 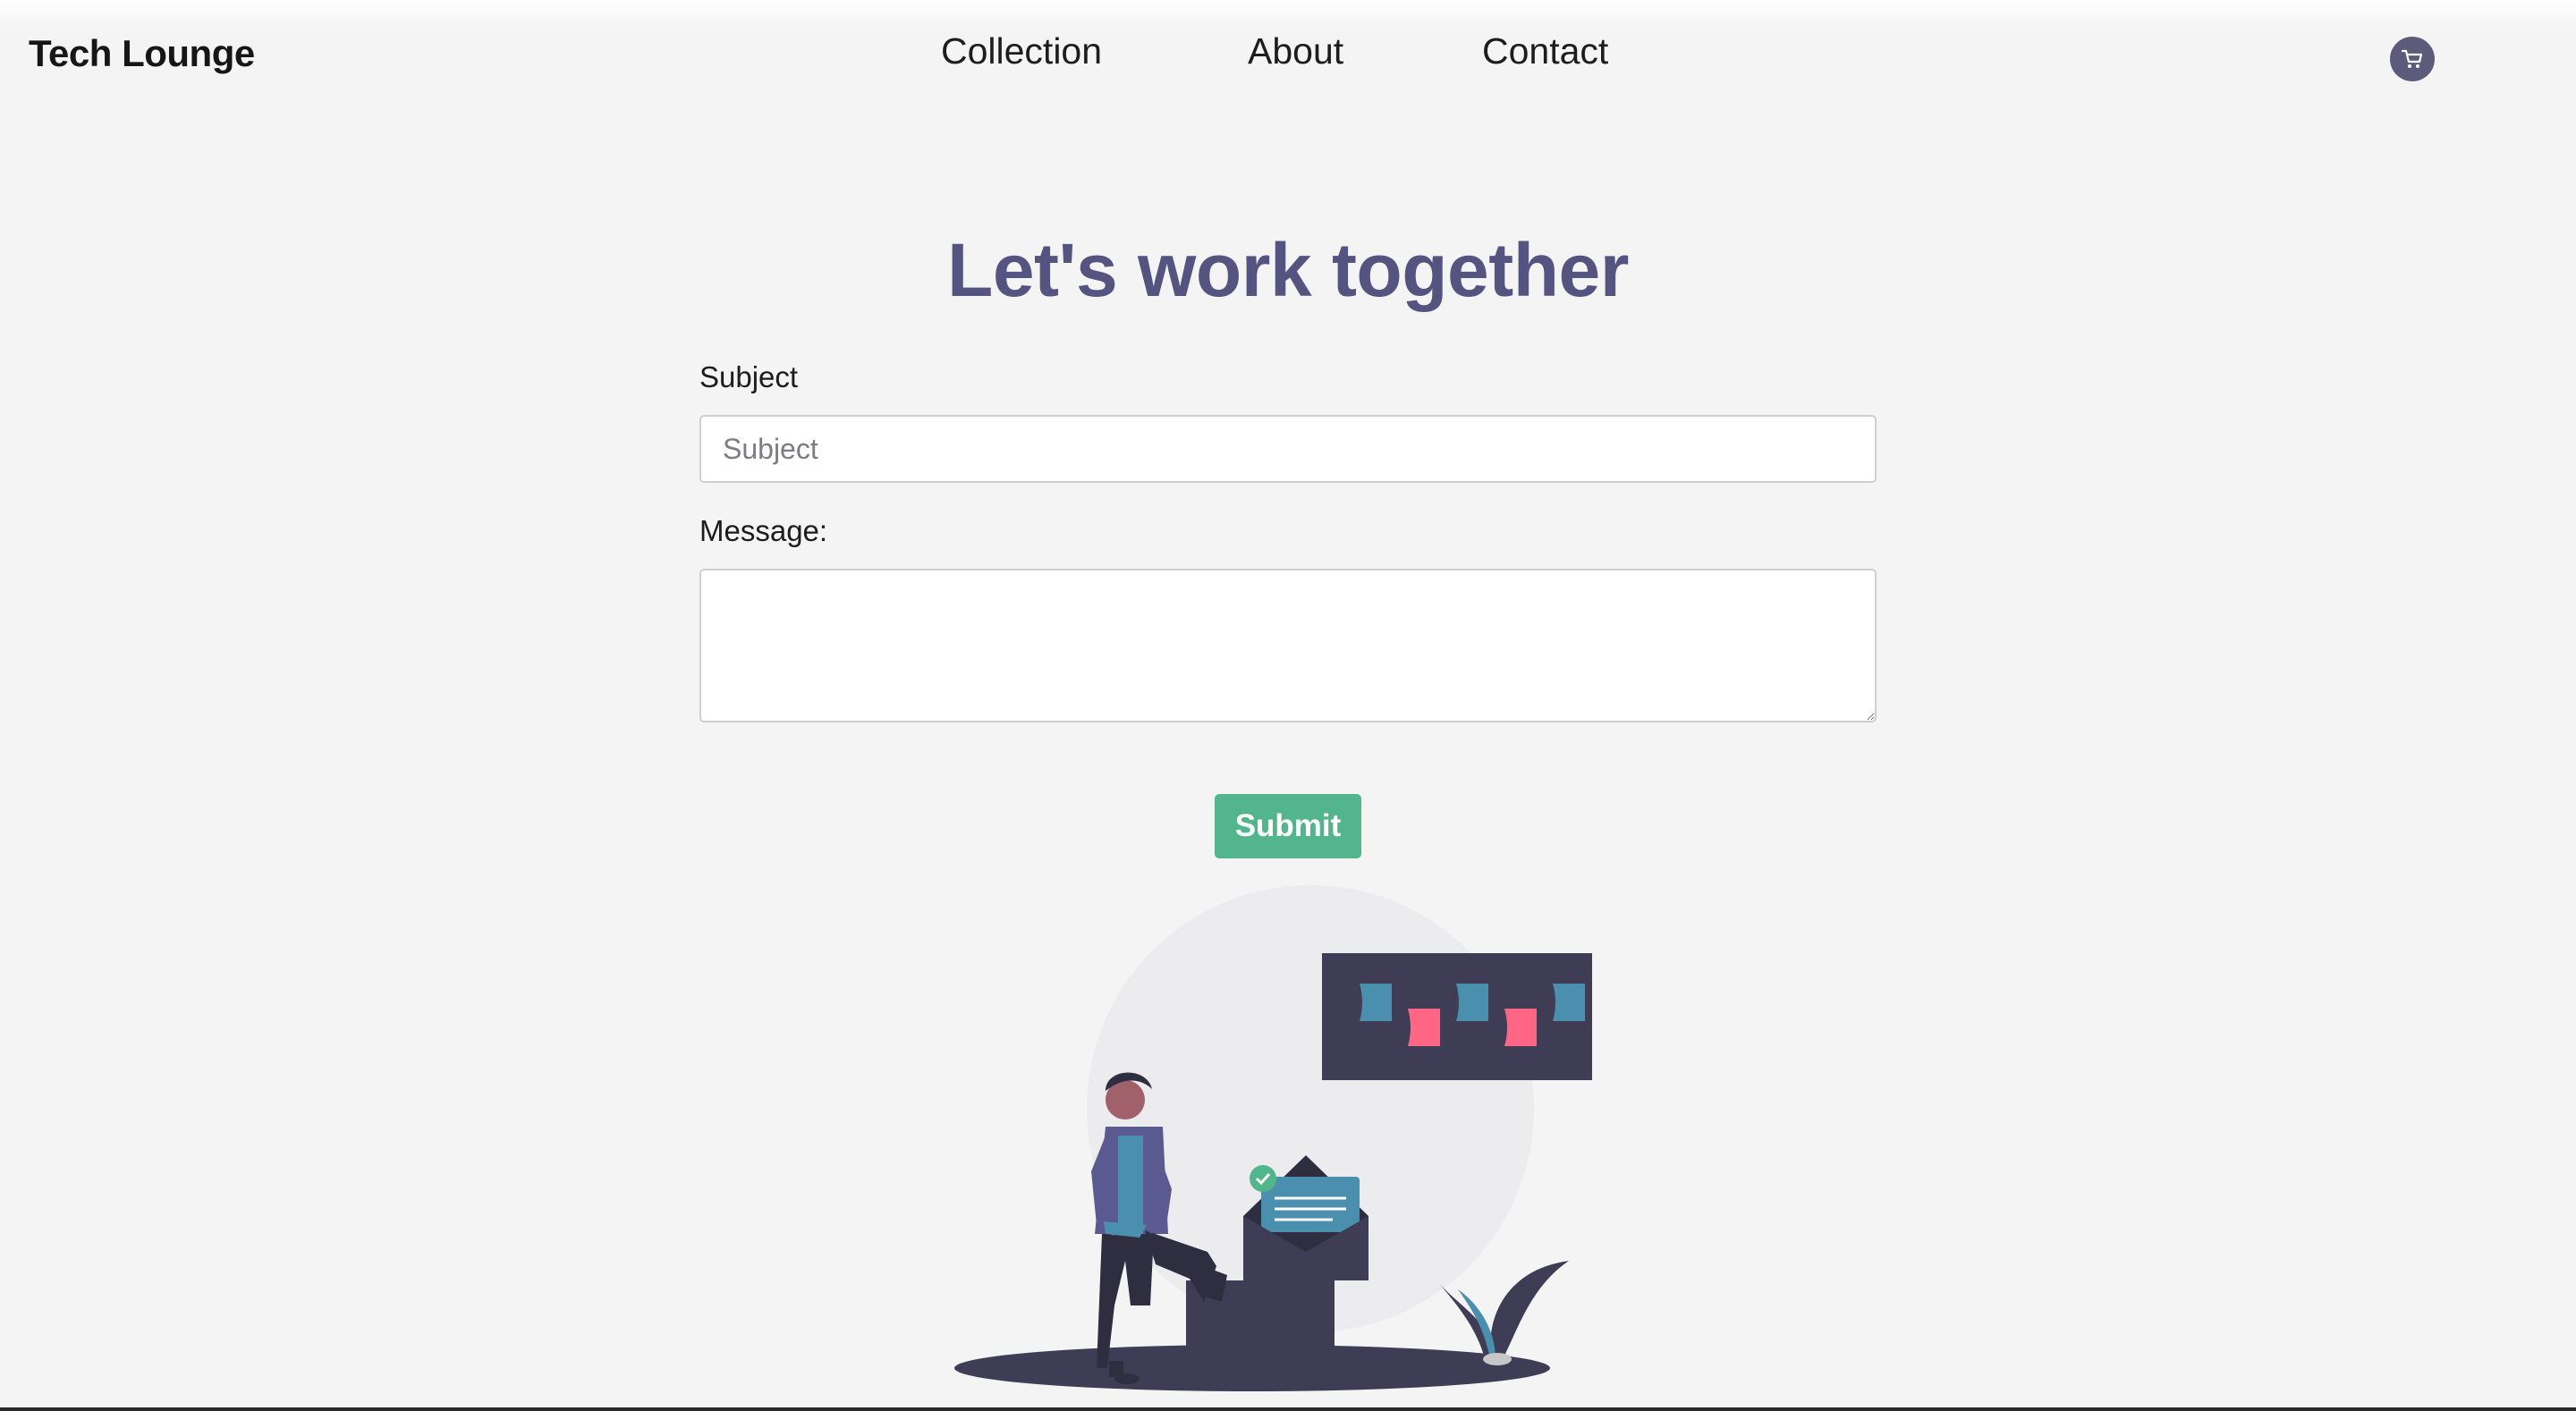 I want to click on message-textarea, so click(x=1288, y=645).